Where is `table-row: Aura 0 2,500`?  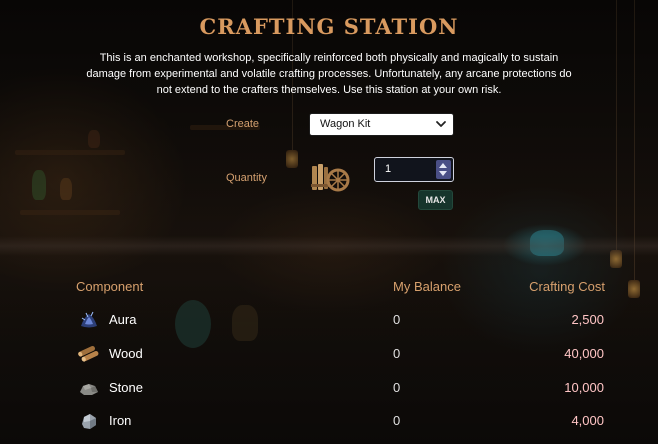 table-row: Aura 0 2,500 is located at coordinates (329, 322).